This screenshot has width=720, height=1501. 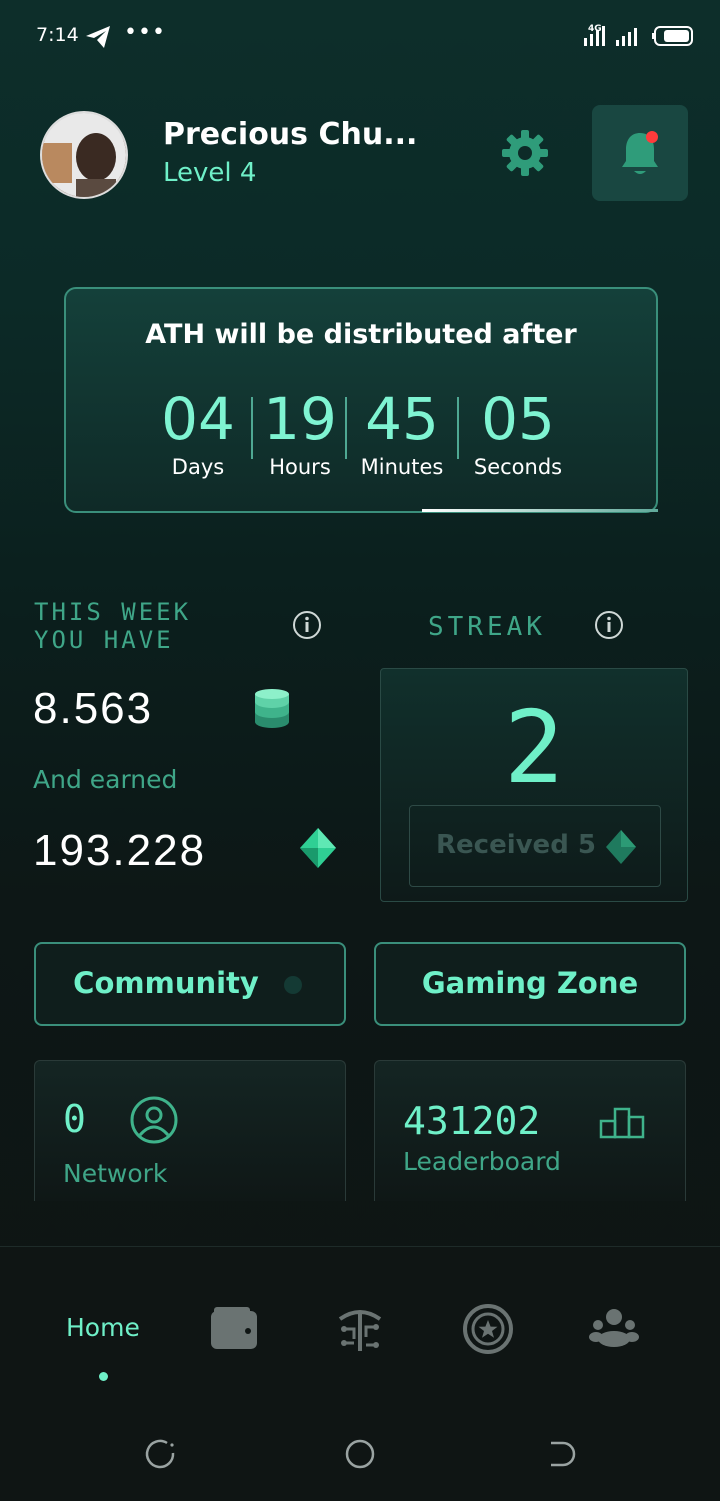 What do you see at coordinates (360, 36) in the screenshot?
I see `status-bar: 7:14 ••• 4G` at bounding box center [360, 36].